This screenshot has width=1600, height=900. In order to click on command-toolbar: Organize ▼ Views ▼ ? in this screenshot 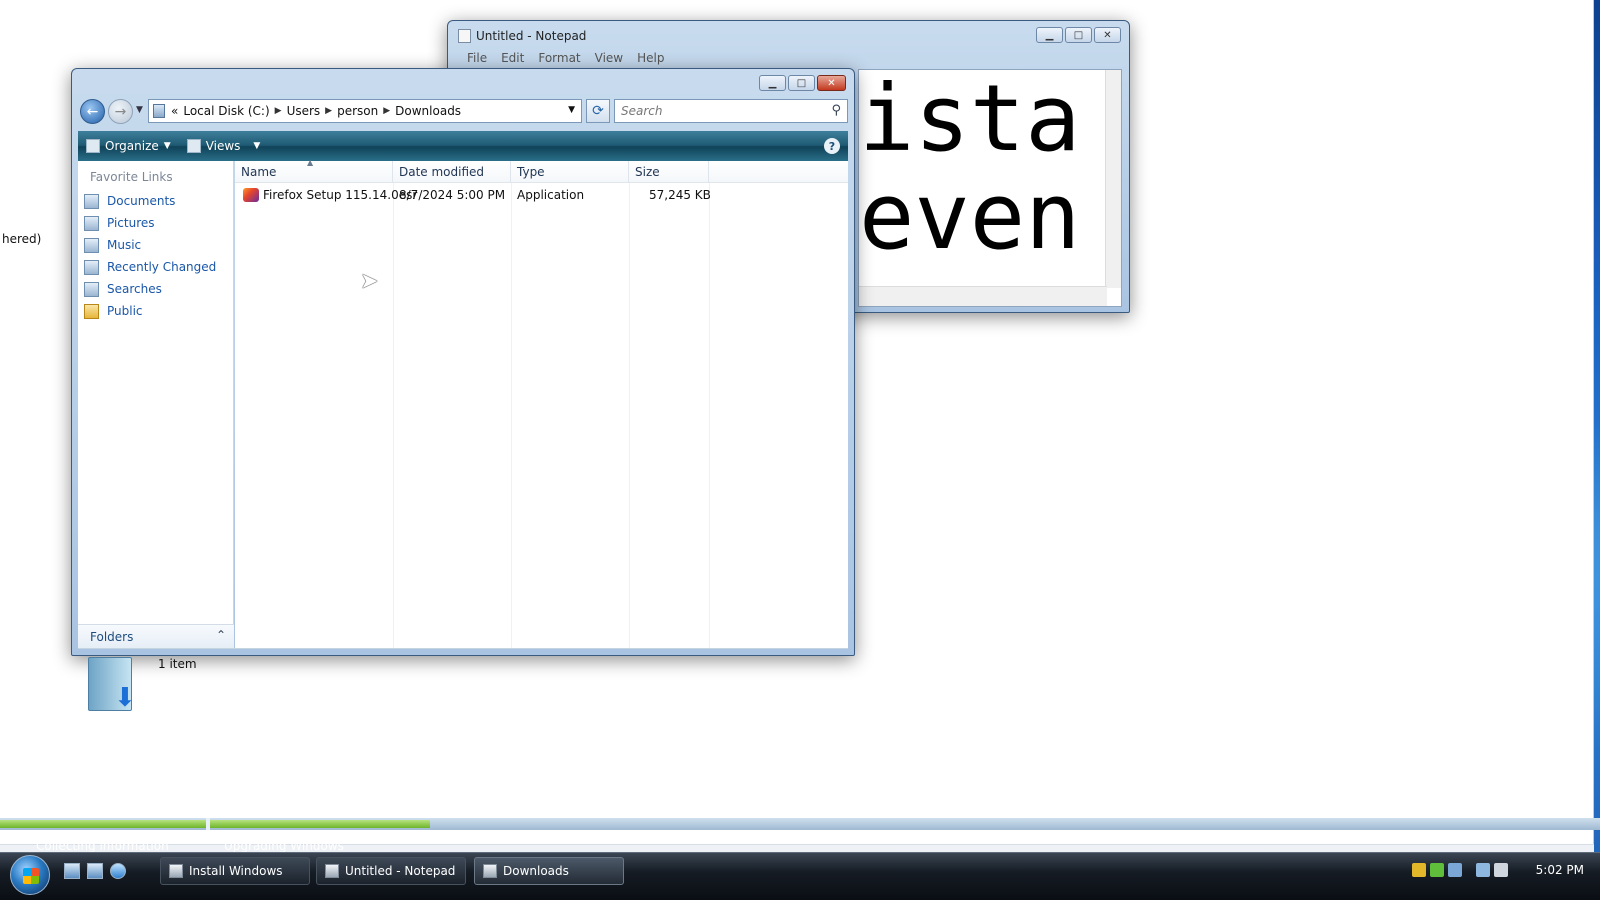, I will do `click(463, 146)`.